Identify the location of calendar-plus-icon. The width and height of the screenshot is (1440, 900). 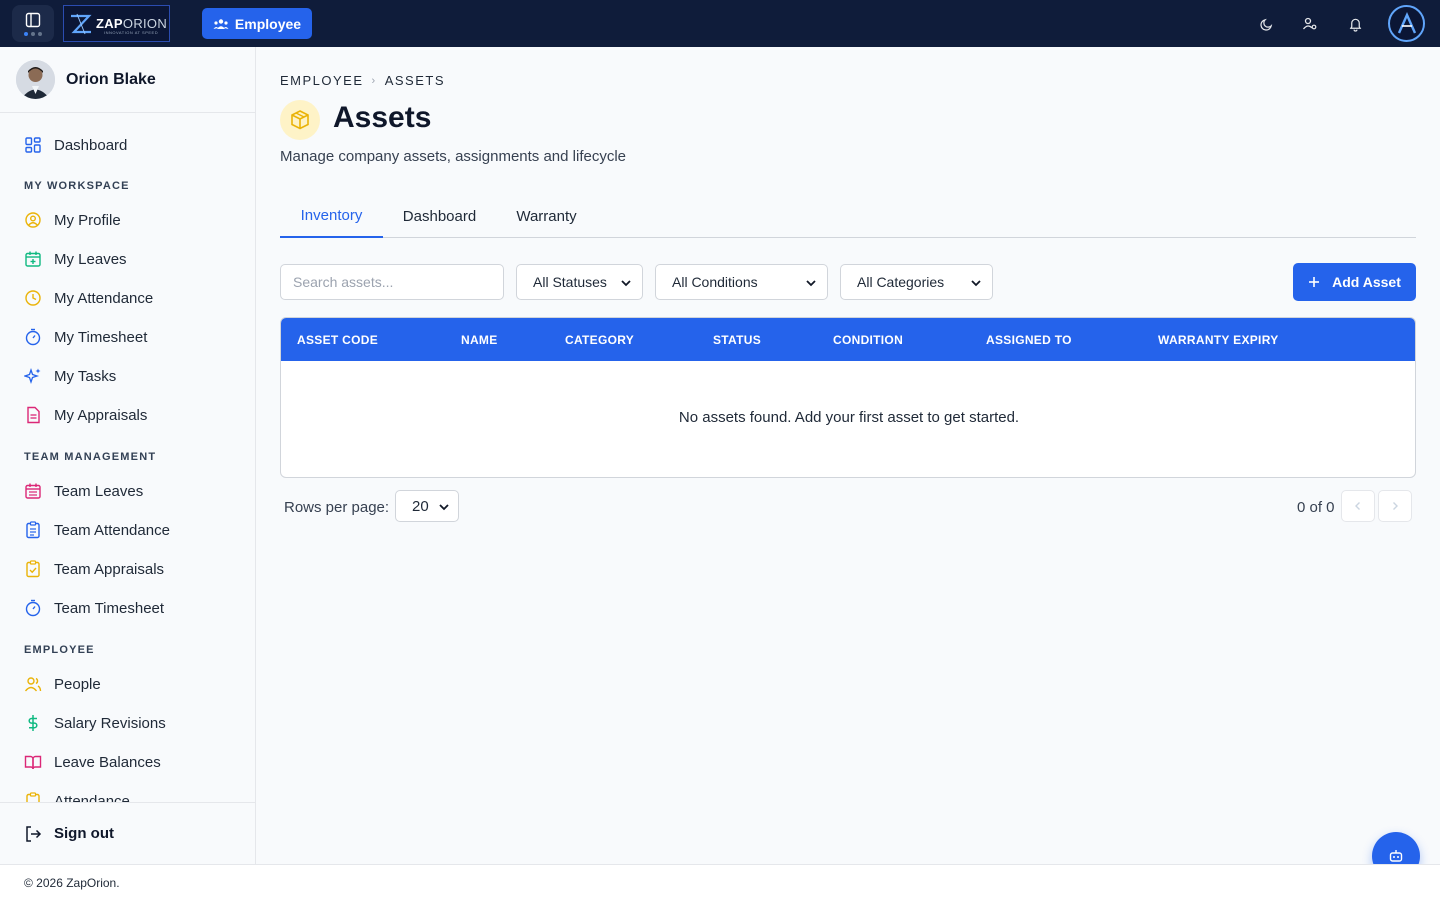
(33, 259).